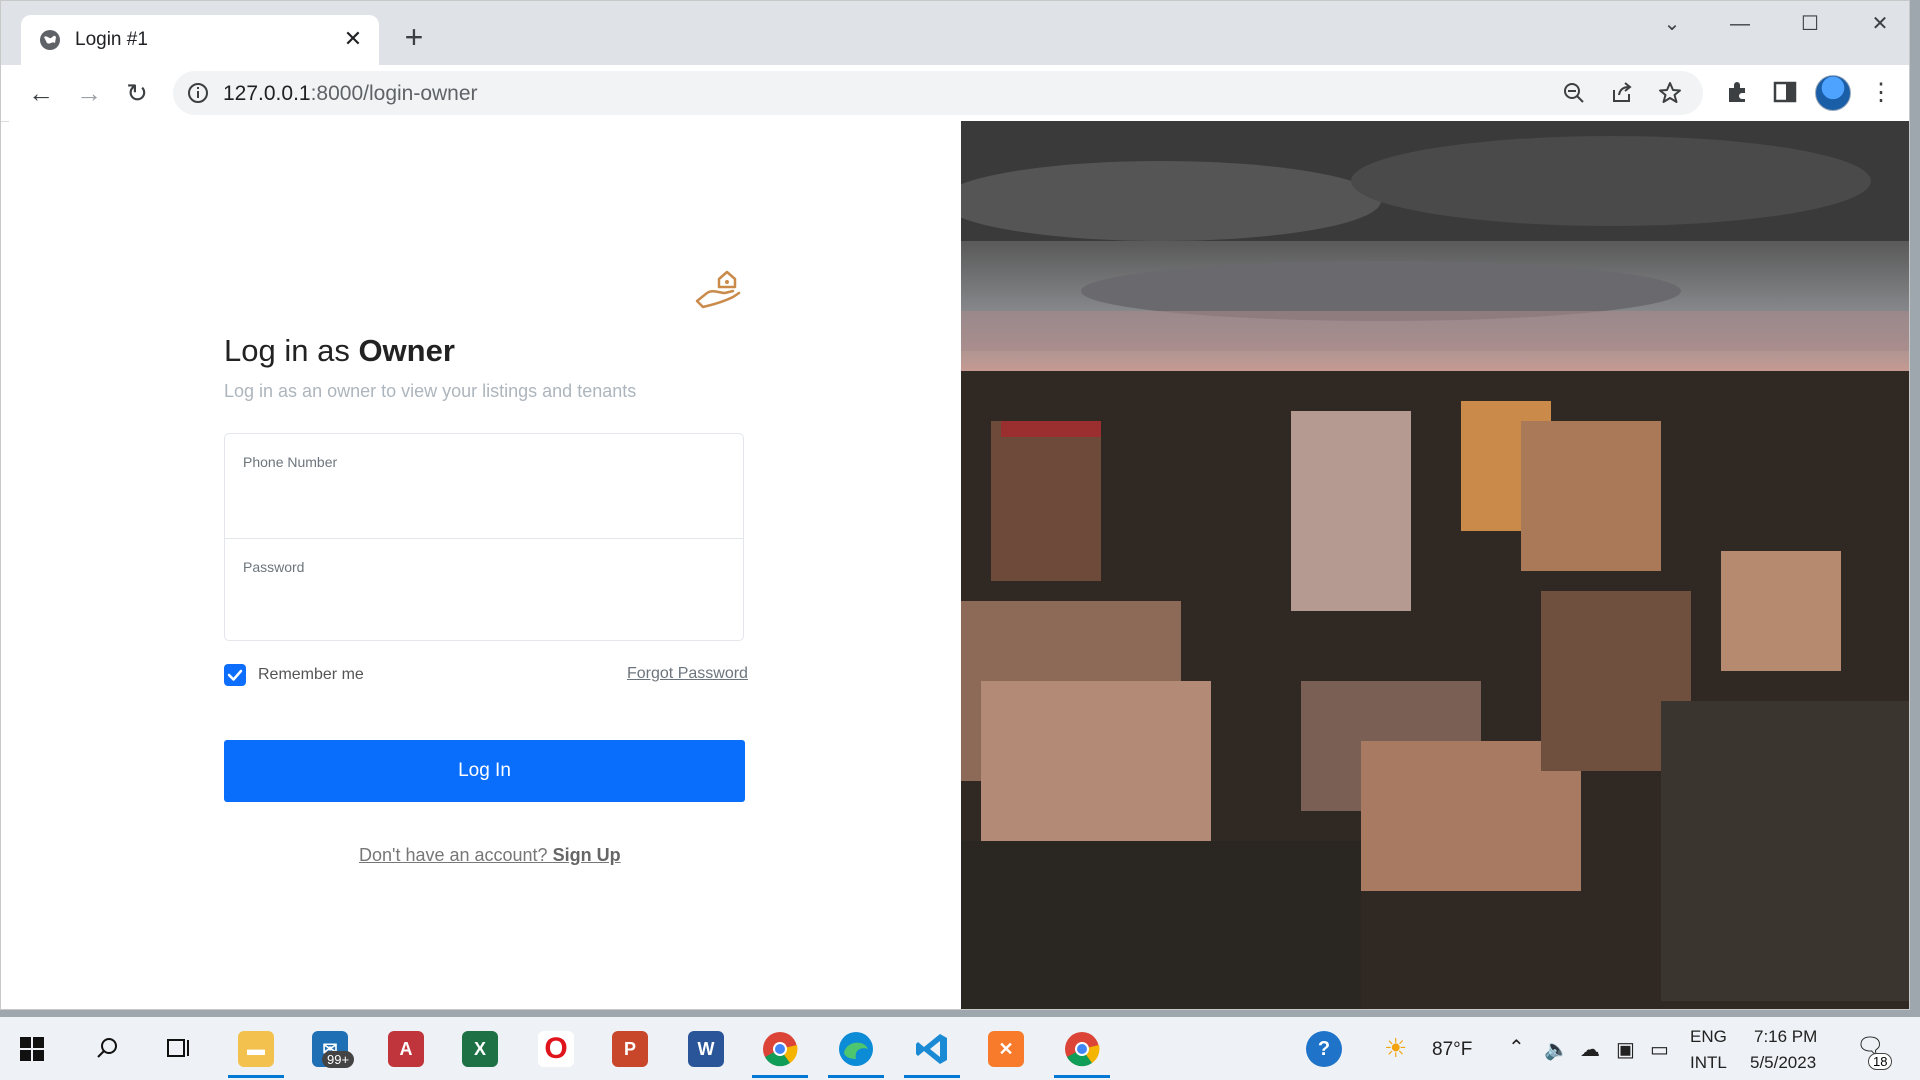 Image resolution: width=1920 pixels, height=1080 pixels. I want to click on tab-title: Login #1, so click(111, 39).